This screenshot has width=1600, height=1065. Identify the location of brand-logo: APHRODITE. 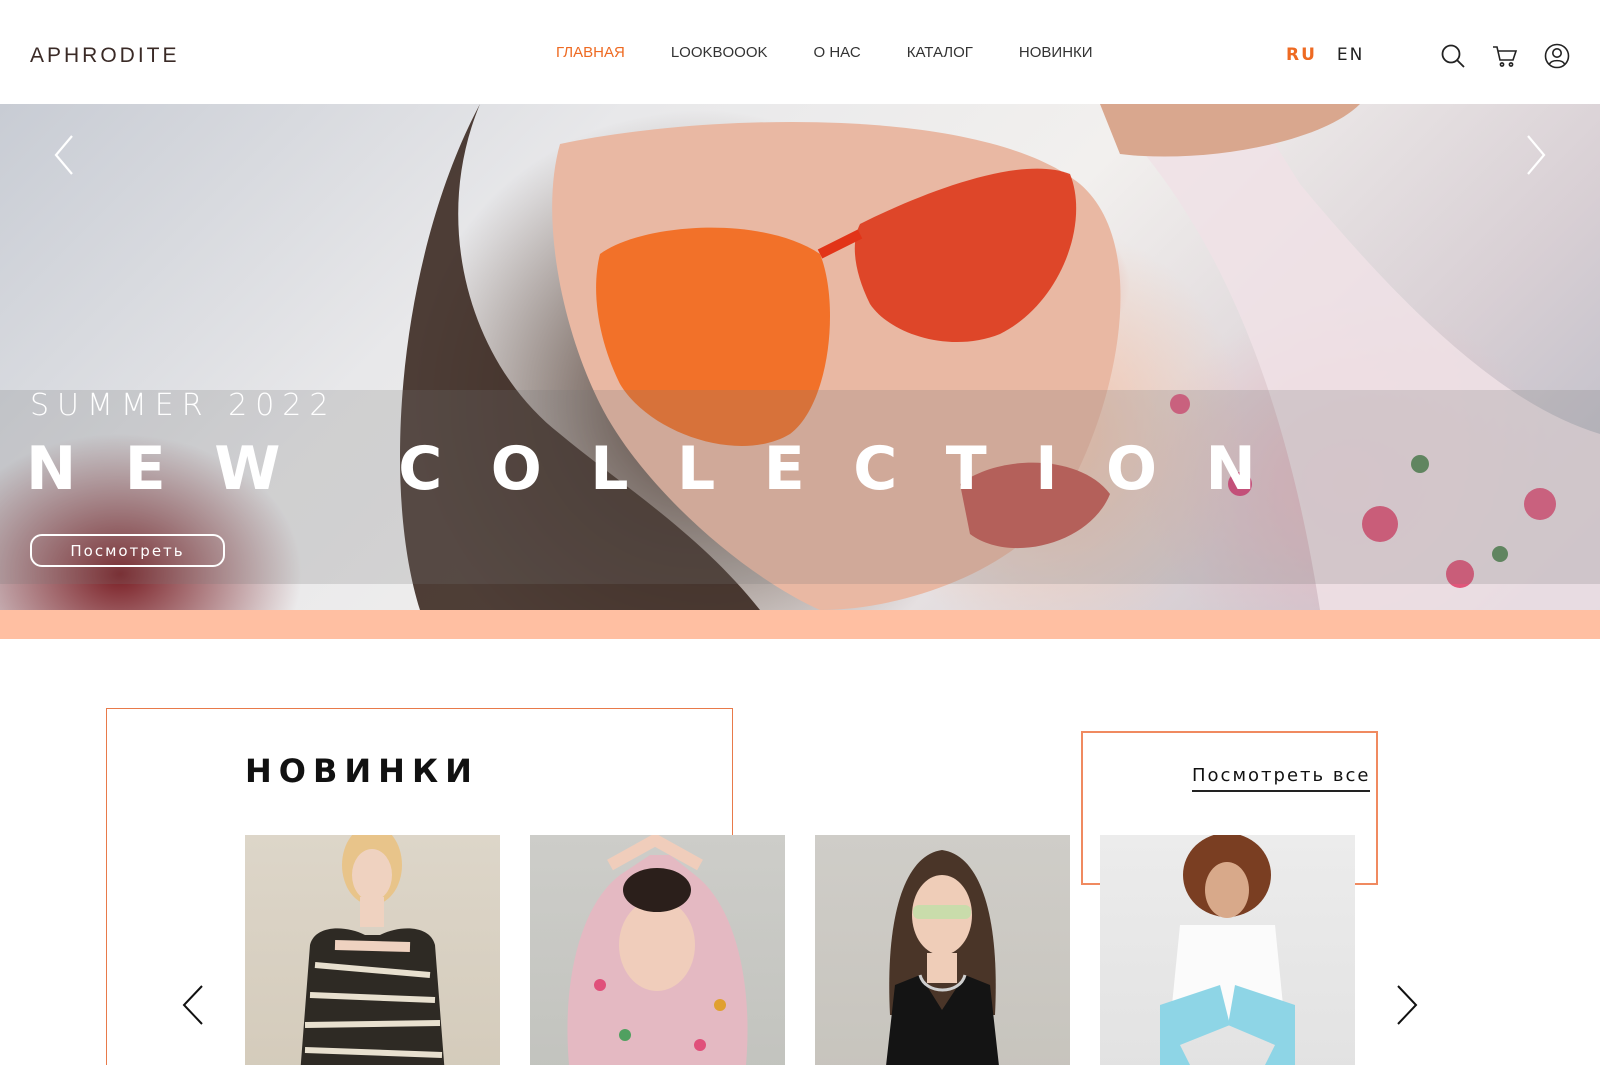
(105, 56).